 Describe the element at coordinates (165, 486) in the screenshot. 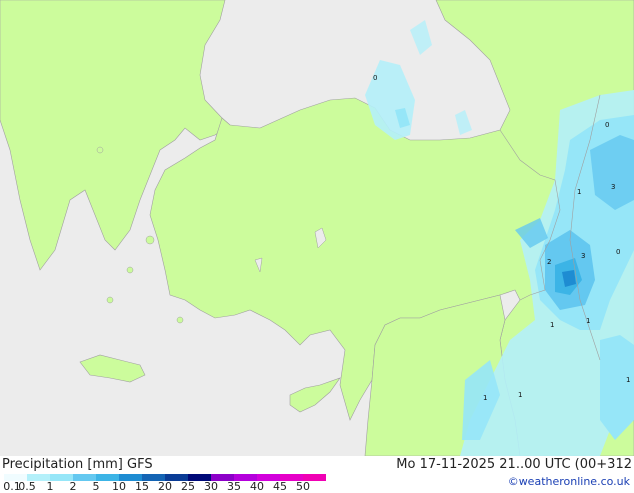

I see `color-scale-tick: 20` at that location.